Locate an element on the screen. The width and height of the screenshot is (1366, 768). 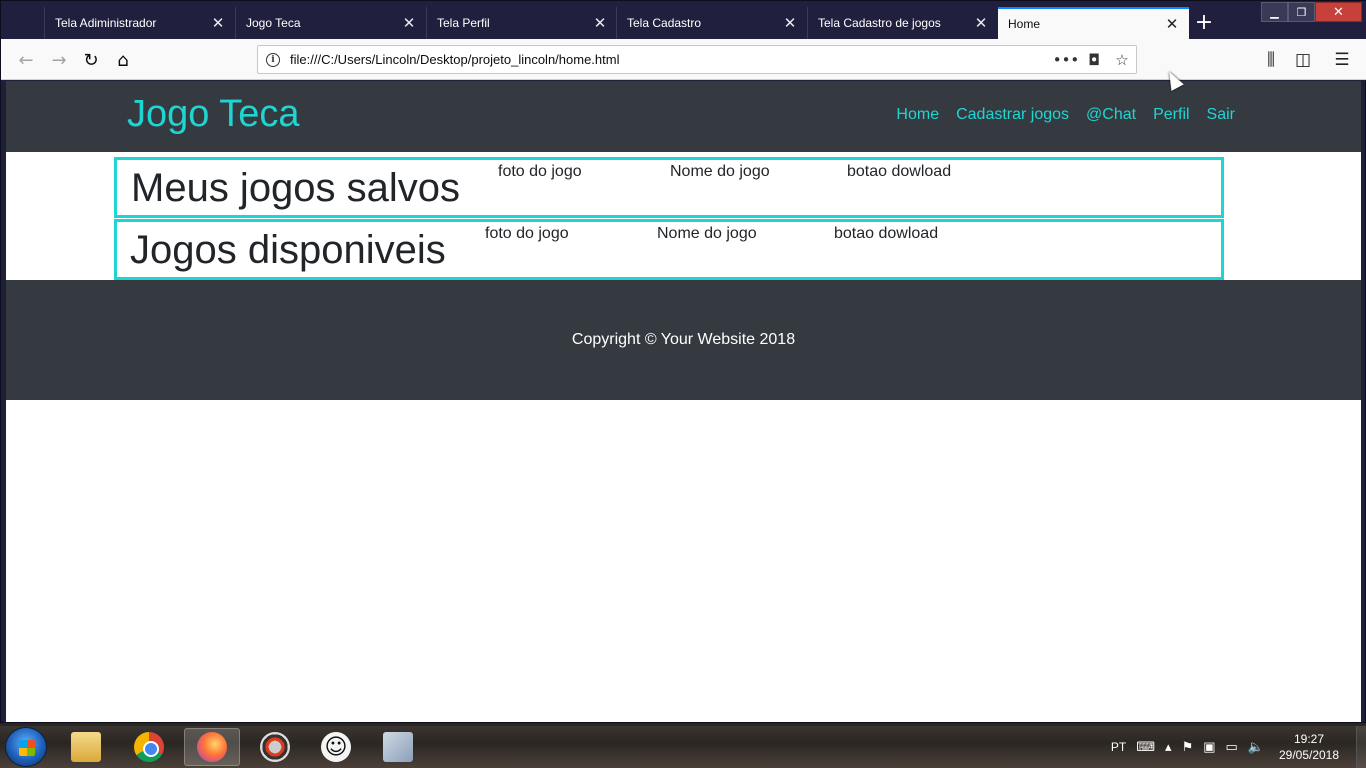
tab-title: Tela Adiministrador is located at coordinates (106, 23).